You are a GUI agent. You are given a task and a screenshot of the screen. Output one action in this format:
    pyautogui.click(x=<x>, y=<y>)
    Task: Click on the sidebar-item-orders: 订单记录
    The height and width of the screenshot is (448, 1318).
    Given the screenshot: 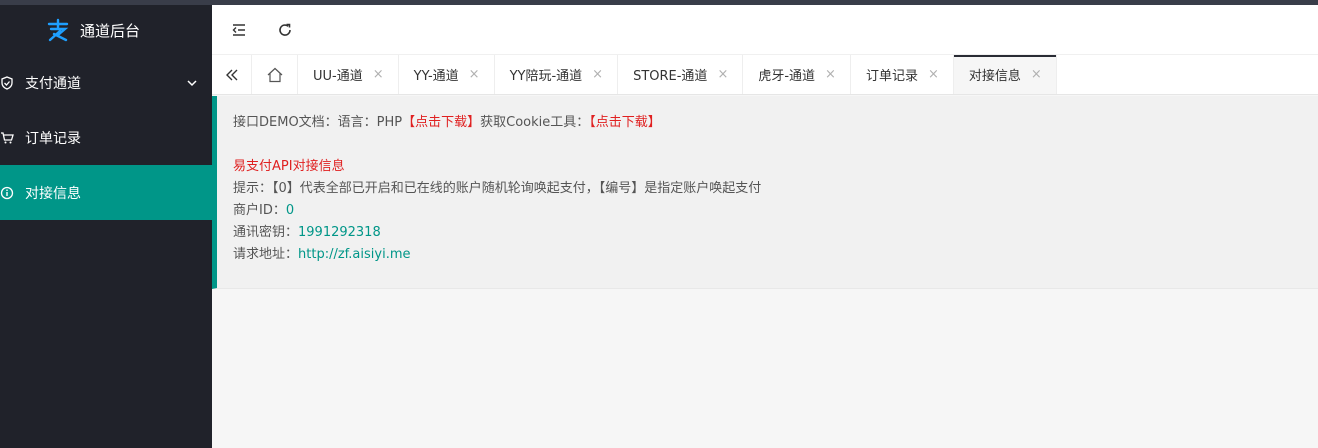 What is the action you would take?
    pyautogui.click(x=106, y=137)
    